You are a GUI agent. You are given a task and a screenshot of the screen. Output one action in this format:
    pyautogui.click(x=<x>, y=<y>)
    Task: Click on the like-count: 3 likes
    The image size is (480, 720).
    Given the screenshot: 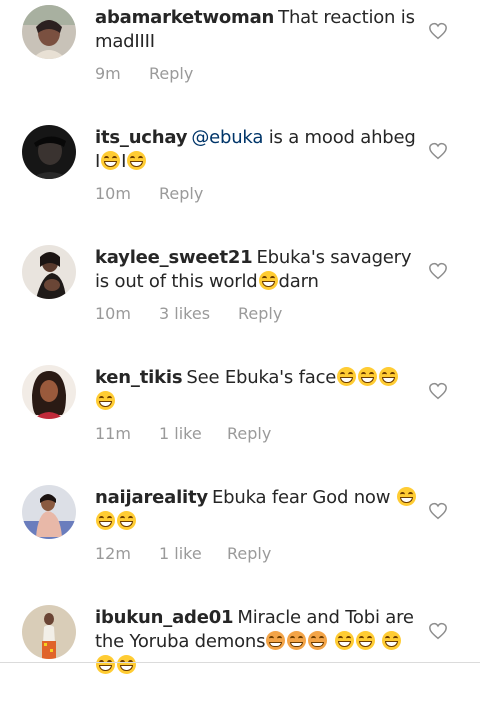 What is the action you would take?
    pyautogui.click(x=184, y=314)
    